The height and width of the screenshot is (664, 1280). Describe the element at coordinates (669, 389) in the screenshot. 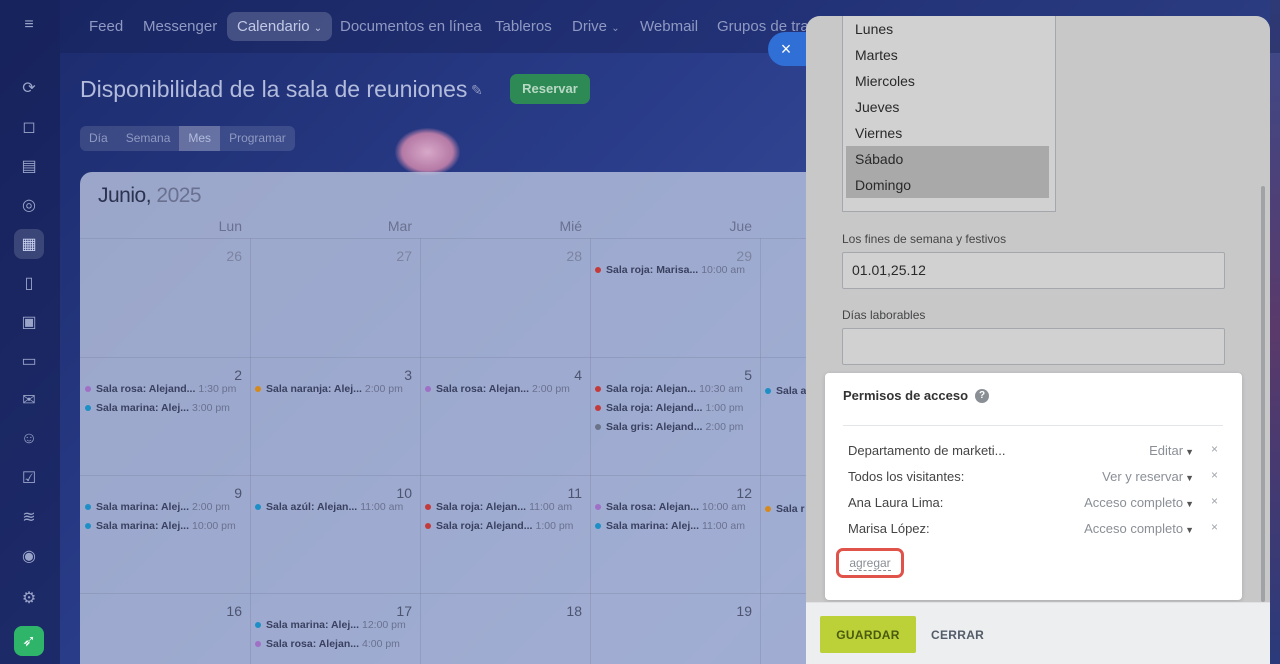

I see `calendar-event: Sala roja: Alejan... 10:30 am` at that location.